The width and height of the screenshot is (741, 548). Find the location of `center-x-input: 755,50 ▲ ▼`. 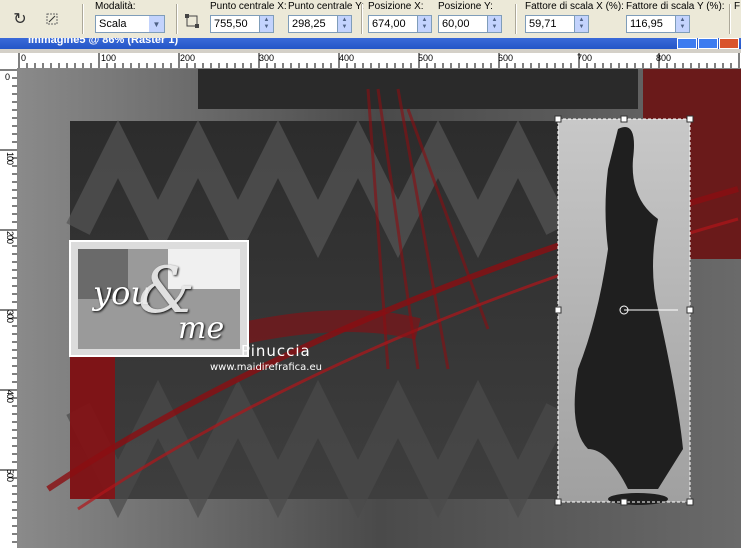

center-x-input: 755,50 ▲ ▼ is located at coordinates (242, 24).